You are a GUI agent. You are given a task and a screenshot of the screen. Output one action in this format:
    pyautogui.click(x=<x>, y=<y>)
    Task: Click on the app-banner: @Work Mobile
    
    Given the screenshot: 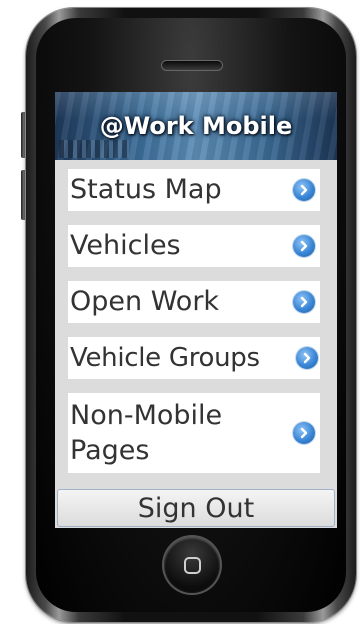 What is the action you would take?
    pyautogui.click(x=196, y=126)
    